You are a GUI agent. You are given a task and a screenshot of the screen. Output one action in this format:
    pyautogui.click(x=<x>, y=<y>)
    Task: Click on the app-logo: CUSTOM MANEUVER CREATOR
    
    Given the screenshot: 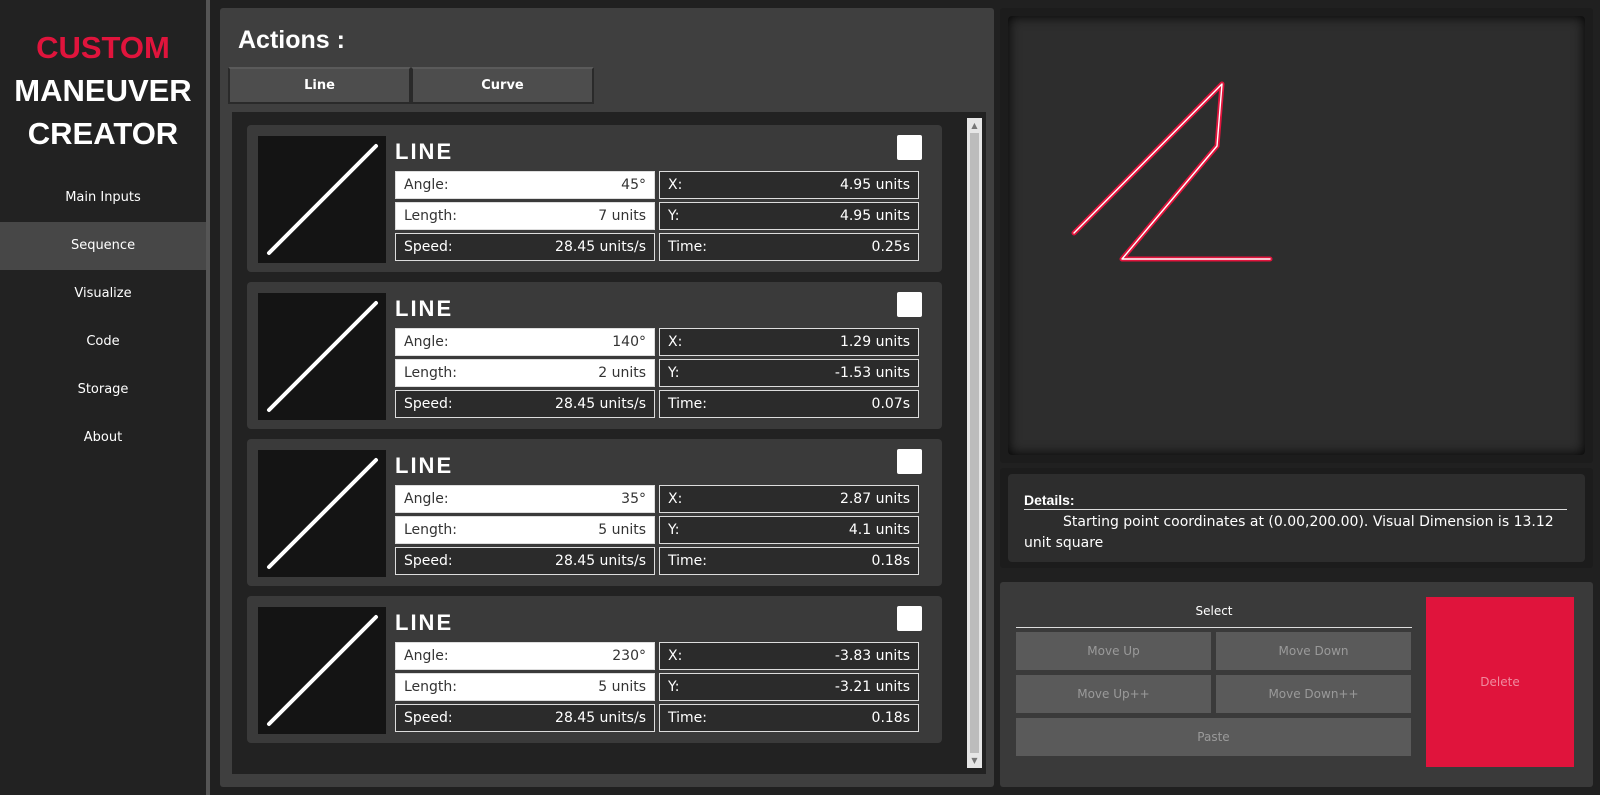 What is the action you would take?
    pyautogui.click(x=103, y=90)
    